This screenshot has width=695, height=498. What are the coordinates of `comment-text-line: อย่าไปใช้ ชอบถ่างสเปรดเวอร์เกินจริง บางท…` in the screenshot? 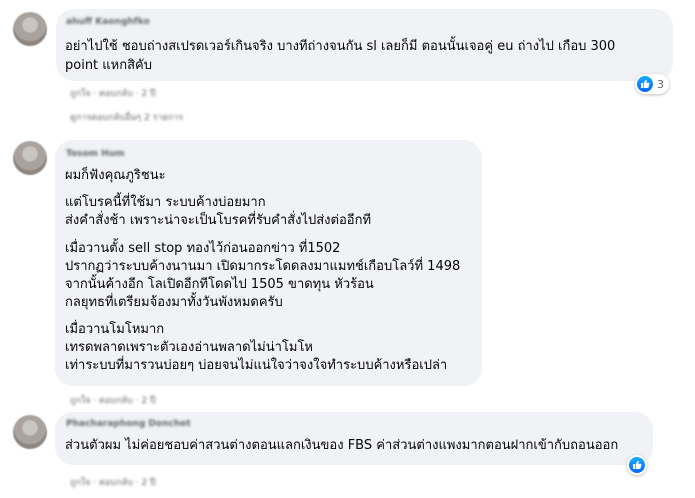 It's located at (340, 46).